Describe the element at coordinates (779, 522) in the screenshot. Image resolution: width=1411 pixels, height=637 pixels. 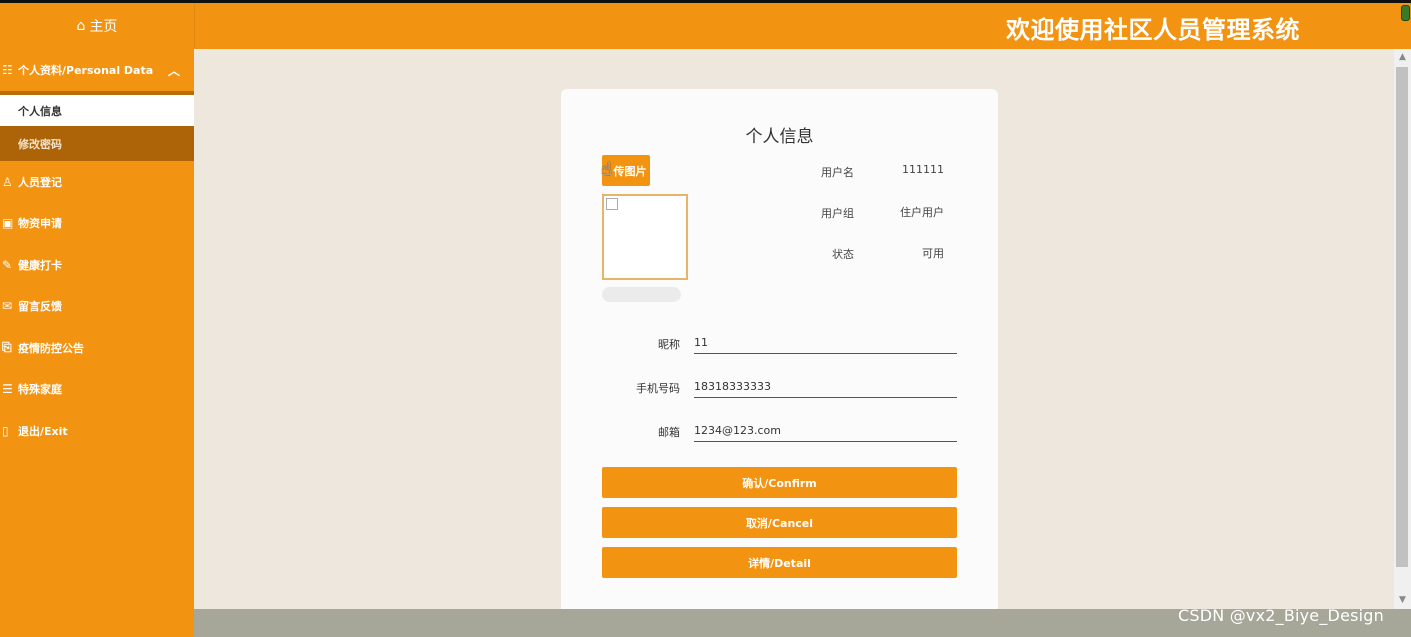
I see `cancel-button: 取消/Cancel` at that location.